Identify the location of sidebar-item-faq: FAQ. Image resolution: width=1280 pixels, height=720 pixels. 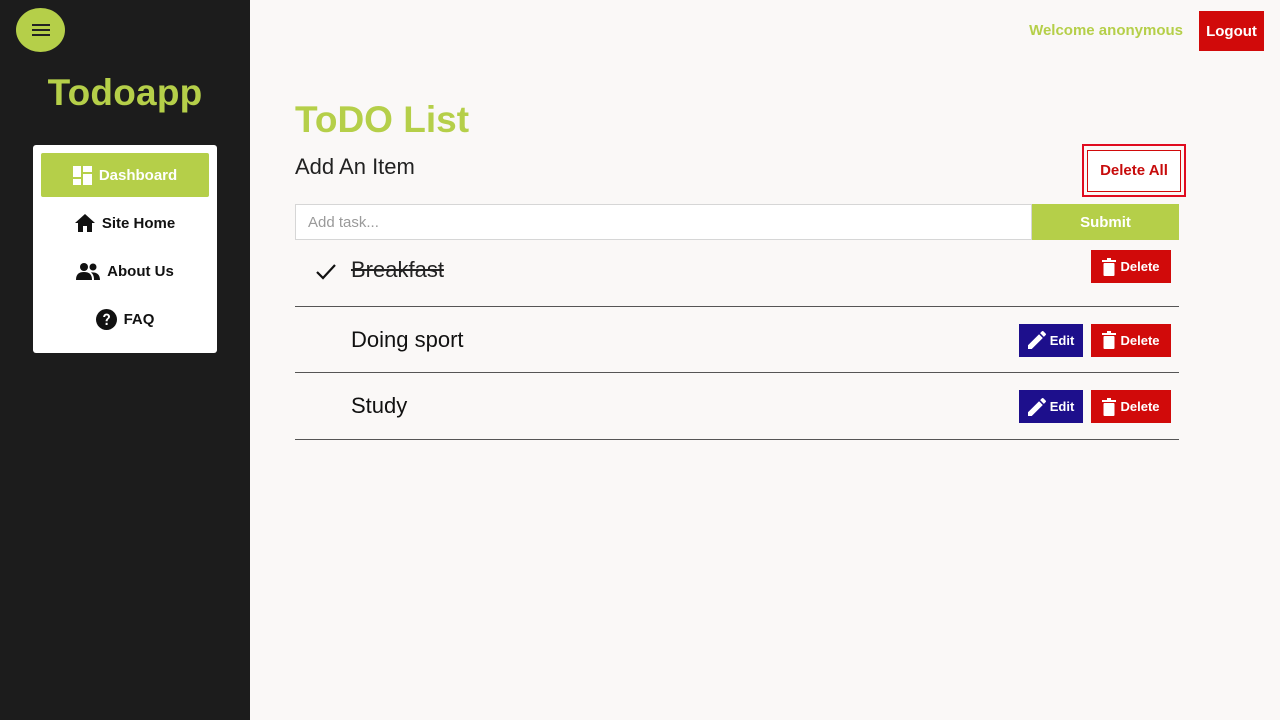
(125, 319).